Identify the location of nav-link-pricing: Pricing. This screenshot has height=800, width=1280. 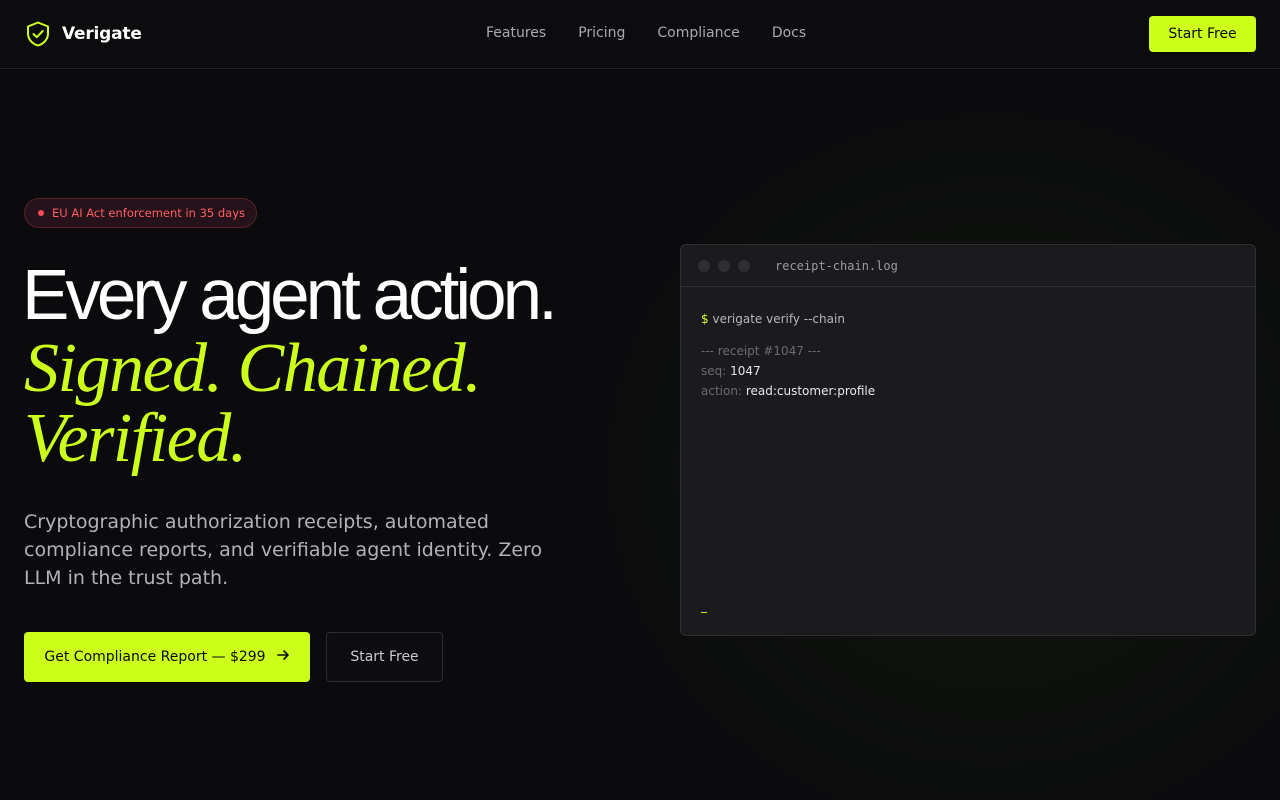
(601, 33).